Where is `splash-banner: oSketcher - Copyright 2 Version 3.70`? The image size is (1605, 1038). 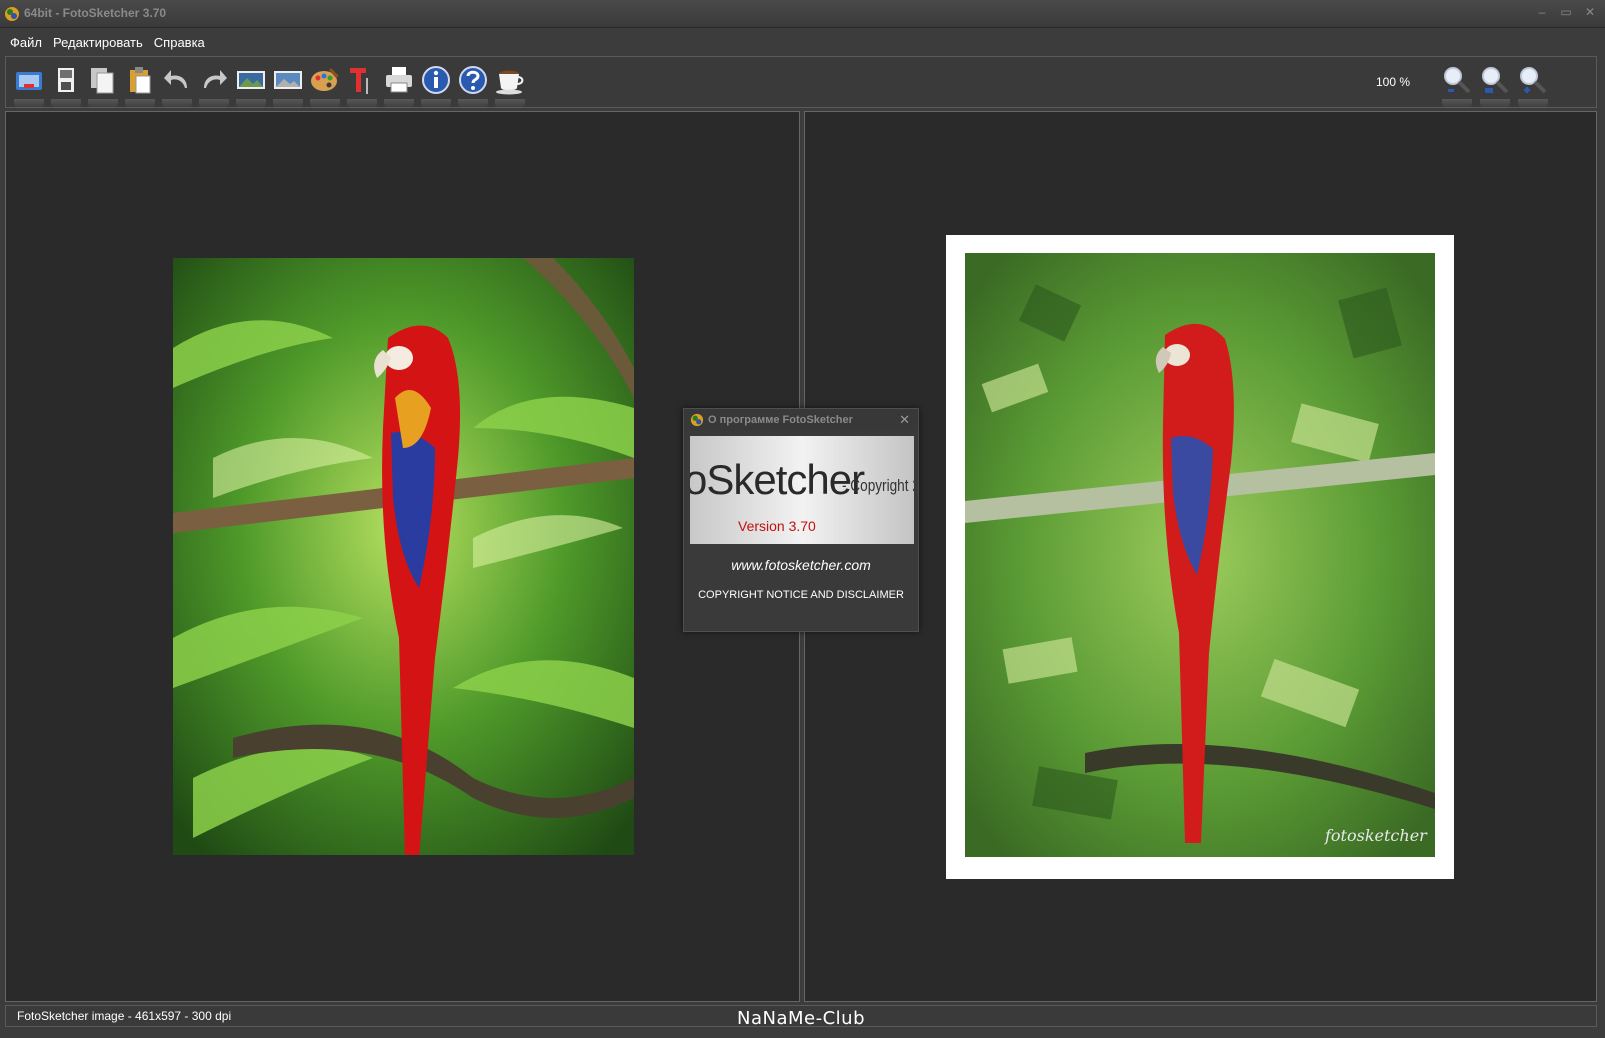
splash-banner: oSketcher - Copyright 2 Version 3.70 is located at coordinates (802, 490).